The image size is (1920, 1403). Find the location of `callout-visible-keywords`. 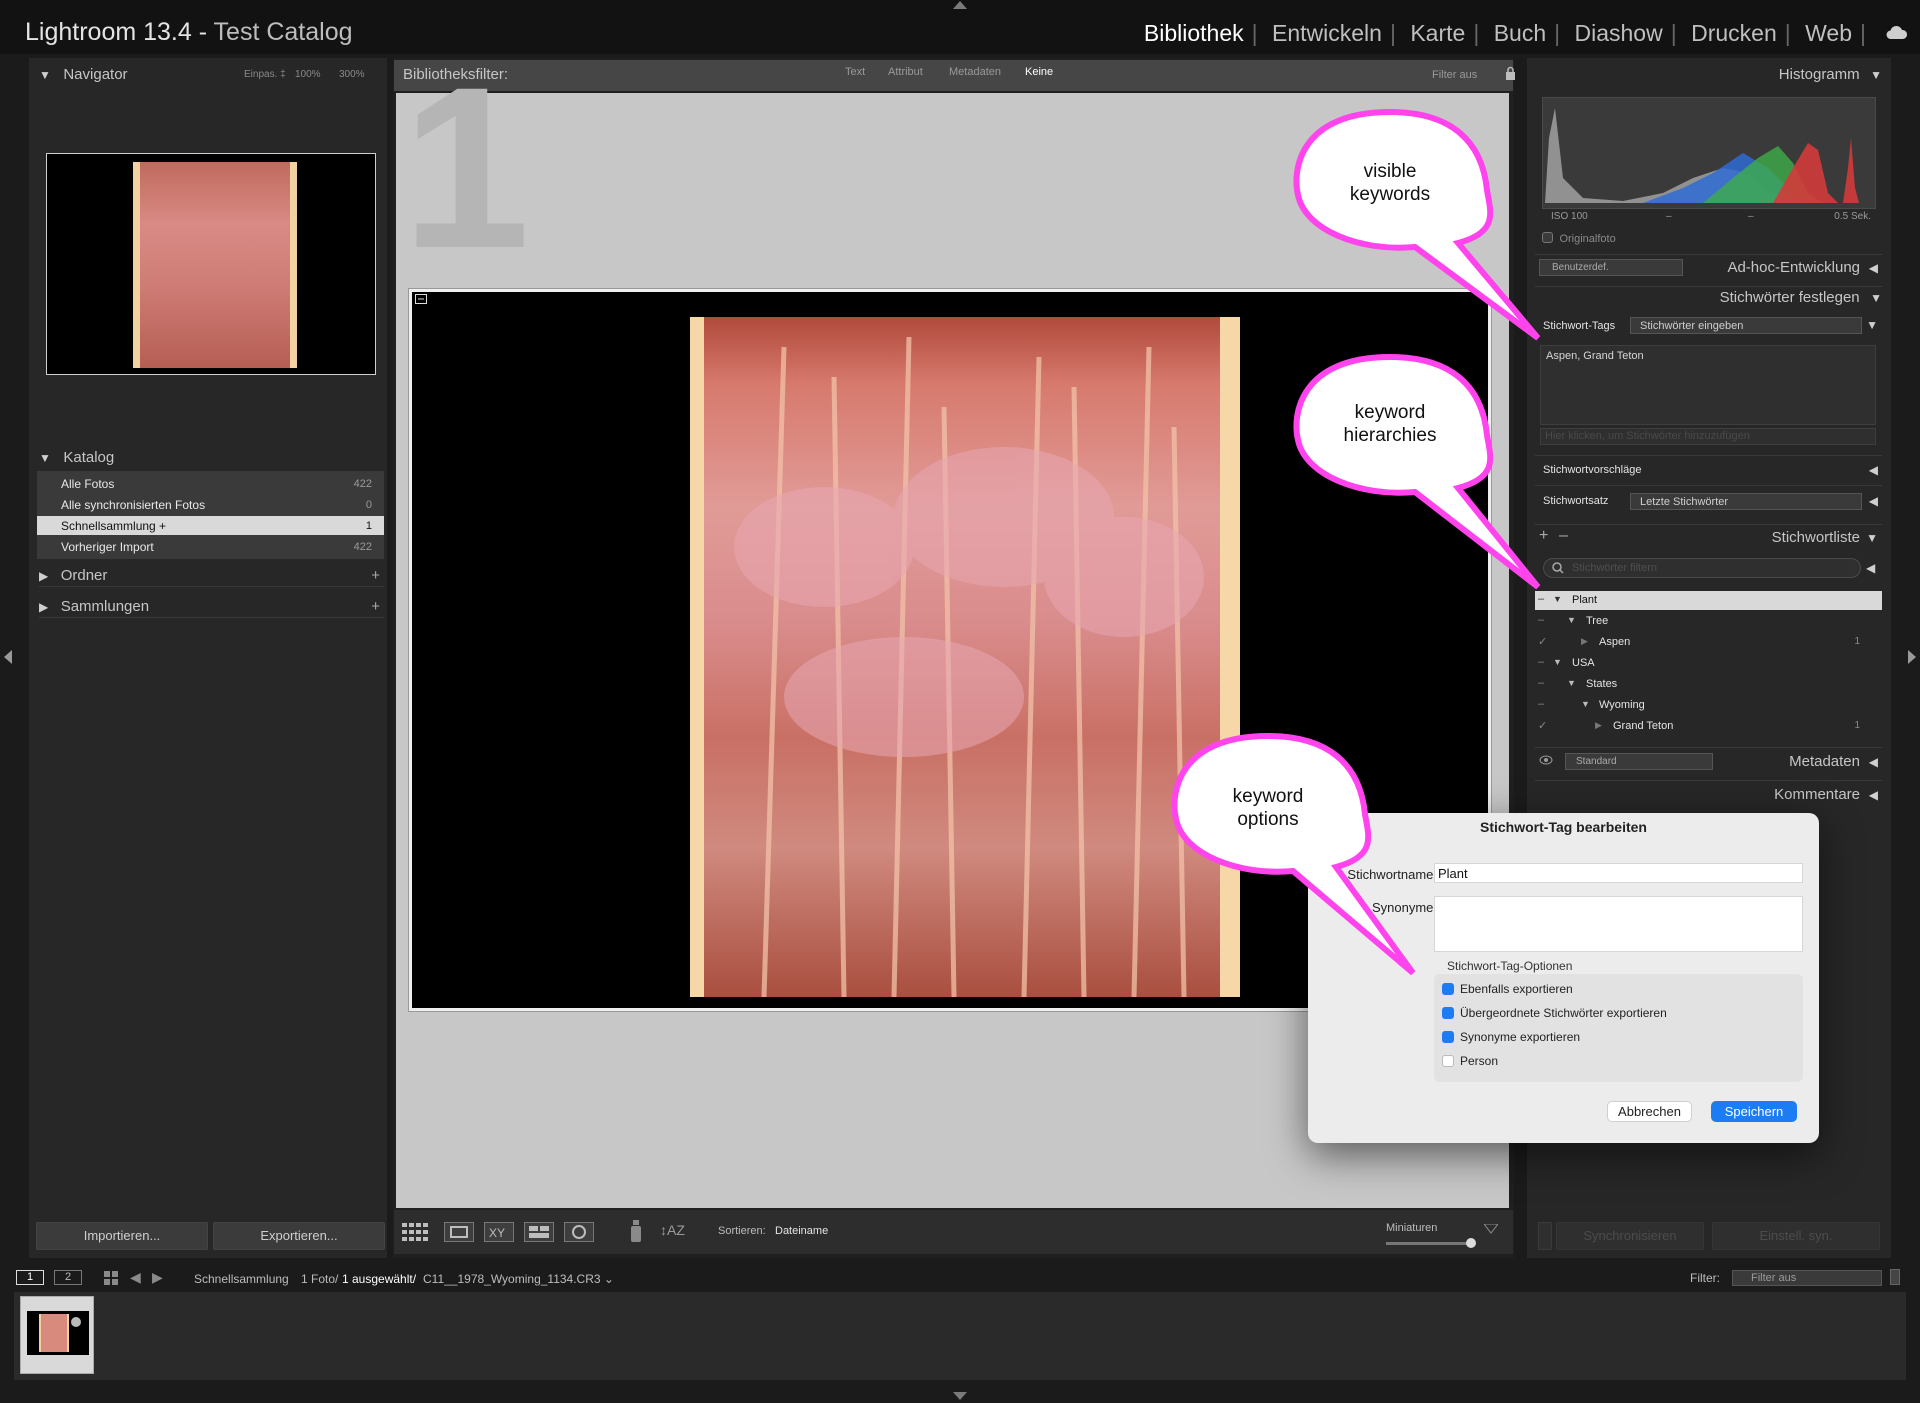

callout-visible-keywords is located at coordinates (1417, 224).